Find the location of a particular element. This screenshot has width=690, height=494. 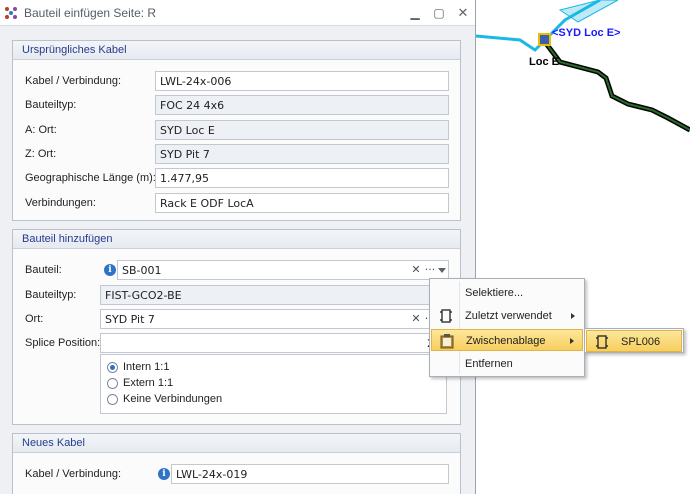

radio-intern-label: Intern 1:1 is located at coordinates (146, 367).